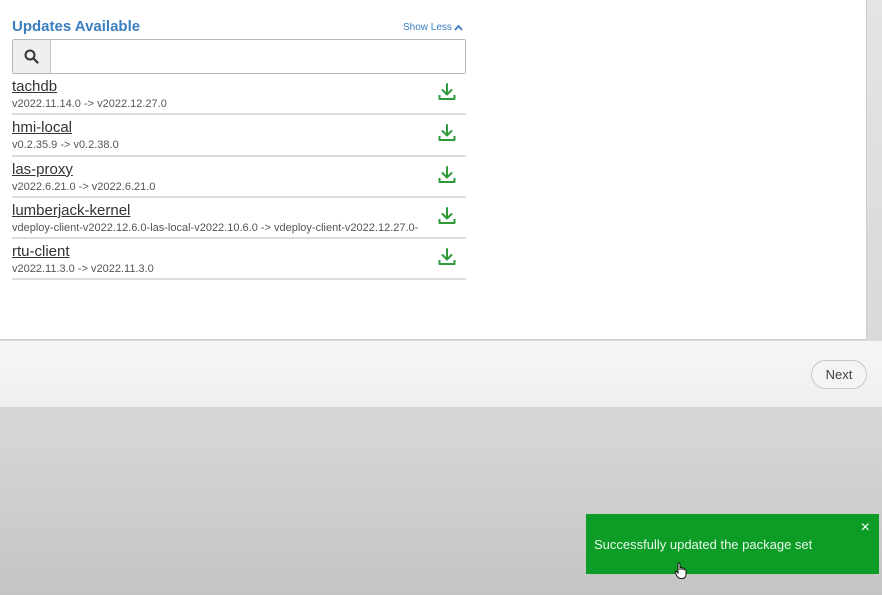 This screenshot has height=595, width=882. Describe the element at coordinates (41, 251) in the screenshot. I see `package-name-link: rtu-client` at that location.